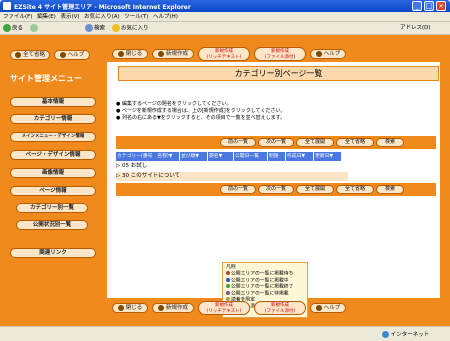 This screenshot has width=450, height=341. What do you see at coordinates (328, 54) in the screenshot?
I see `help-button: ヘルプ` at bounding box center [328, 54].